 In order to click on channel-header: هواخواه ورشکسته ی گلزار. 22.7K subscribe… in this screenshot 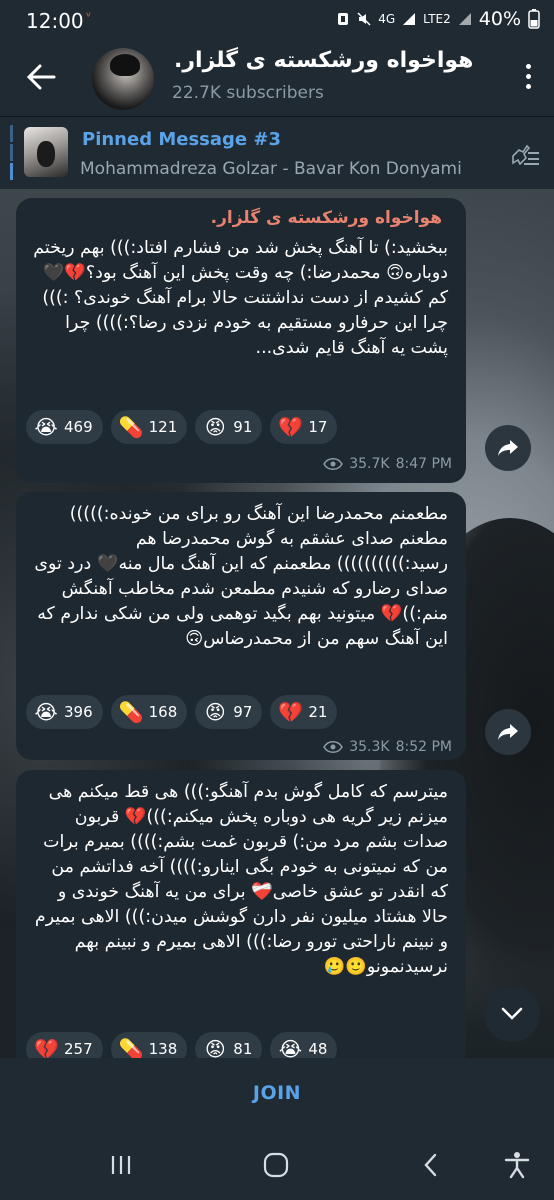, I will do `click(277, 79)`.